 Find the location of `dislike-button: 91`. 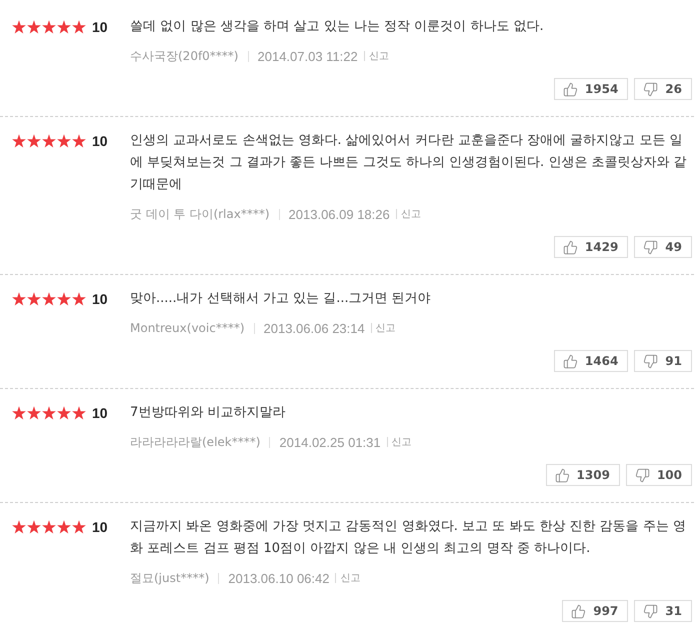

dislike-button: 91 is located at coordinates (663, 361).